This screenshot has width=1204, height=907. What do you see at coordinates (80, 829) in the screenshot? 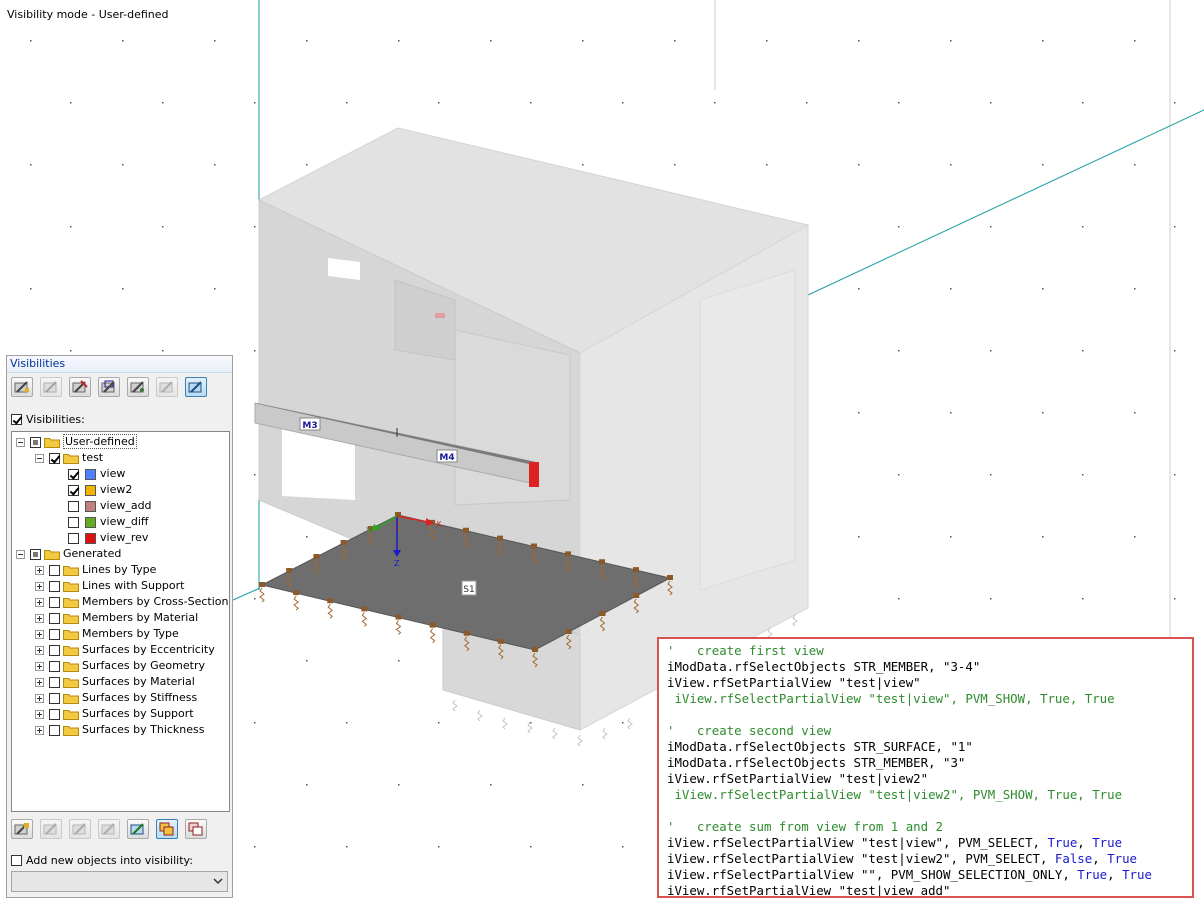
I see `replace-objects-button` at bounding box center [80, 829].